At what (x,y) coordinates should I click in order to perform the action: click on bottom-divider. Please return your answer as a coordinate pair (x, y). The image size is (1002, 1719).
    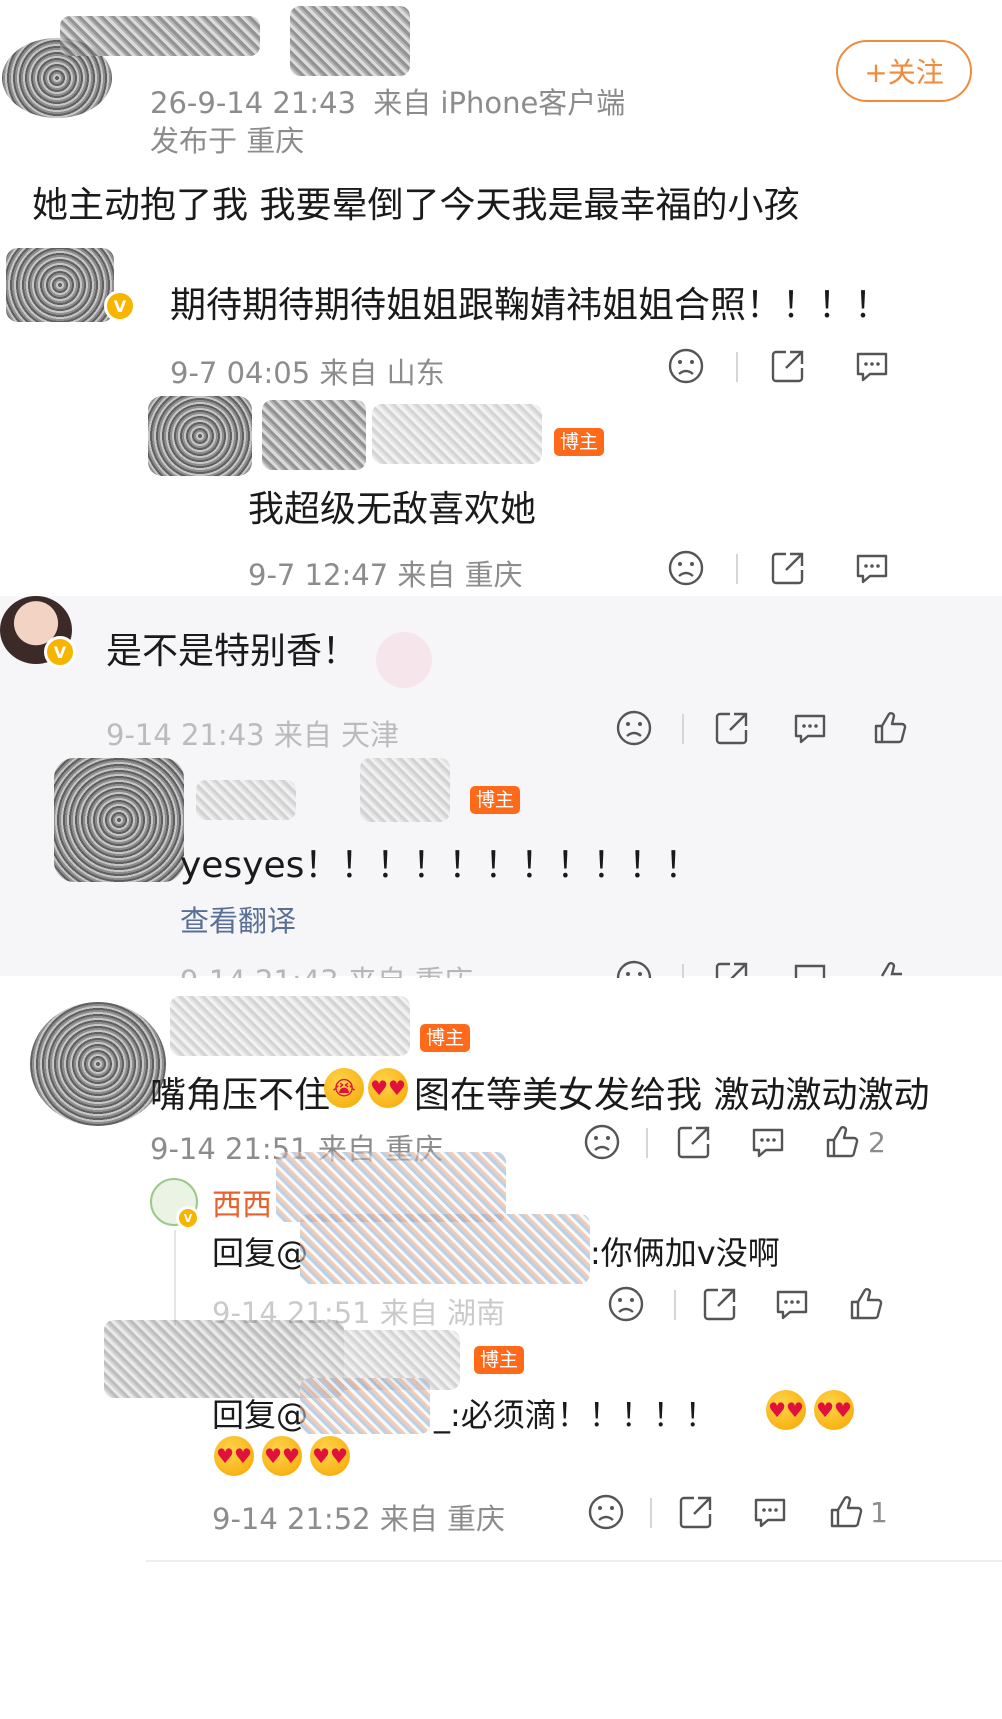
    Looking at the image, I should click on (574, 1561).